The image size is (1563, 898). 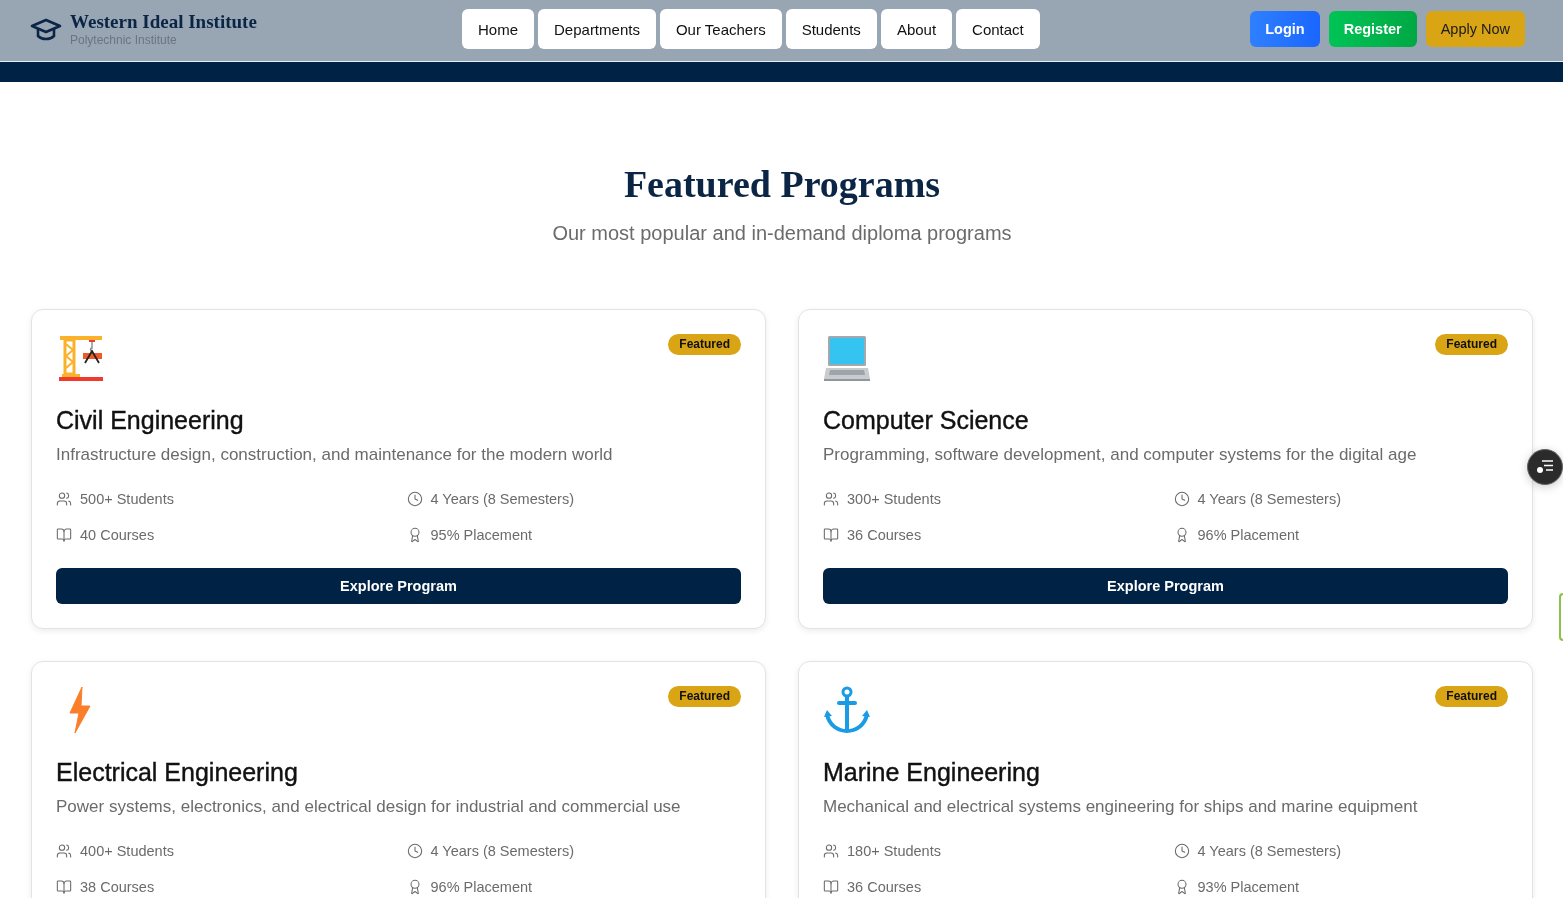 I want to click on anchor-icon, so click(x=847, y=710).